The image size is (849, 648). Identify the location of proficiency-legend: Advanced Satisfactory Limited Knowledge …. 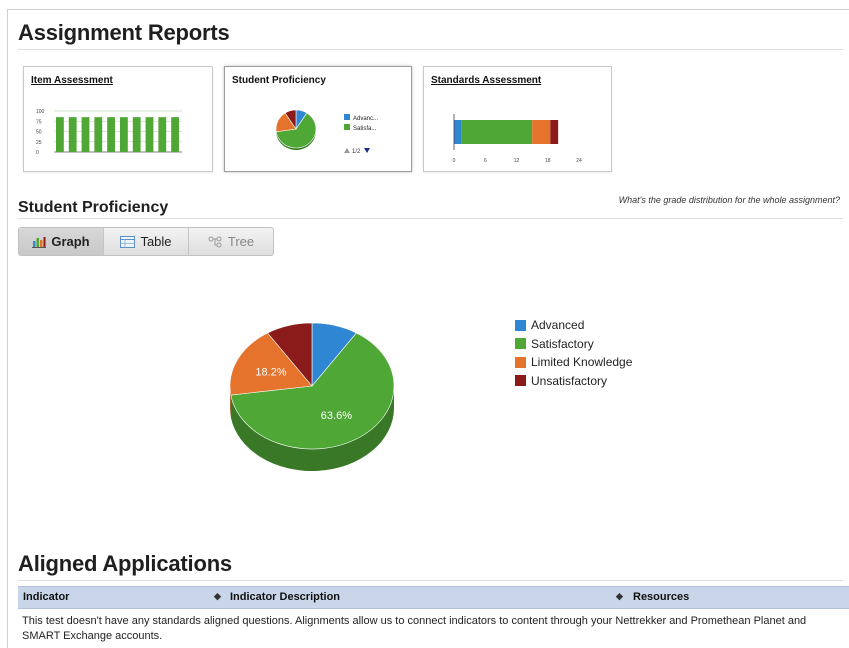
(573, 353).